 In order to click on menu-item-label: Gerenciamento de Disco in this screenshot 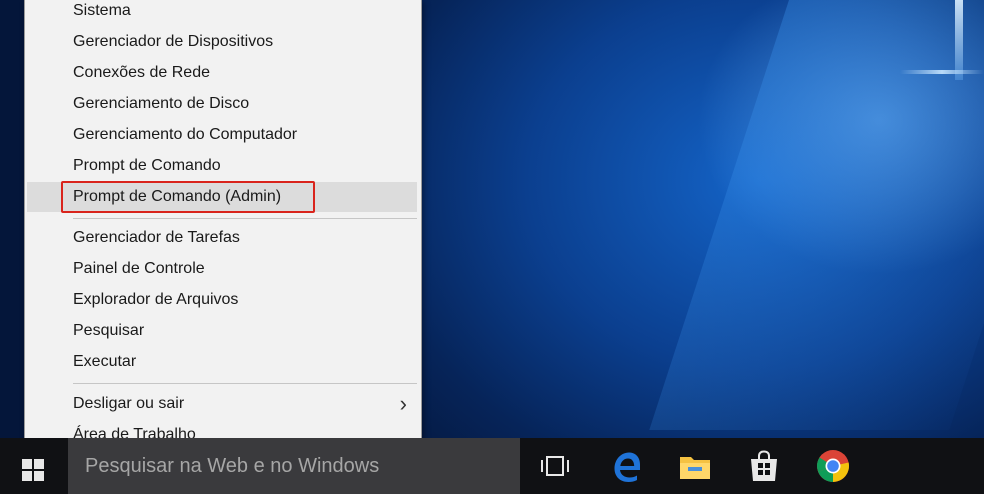, I will do `click(161, 103)`.